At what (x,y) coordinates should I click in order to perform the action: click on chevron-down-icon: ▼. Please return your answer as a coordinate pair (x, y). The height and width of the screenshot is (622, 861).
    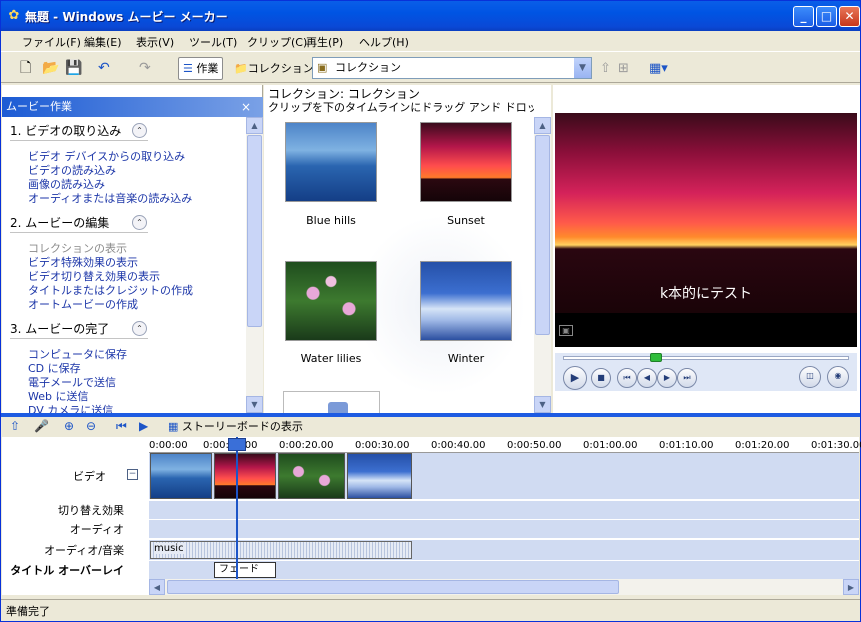
    Looking at the image, I should click on (582, 68).